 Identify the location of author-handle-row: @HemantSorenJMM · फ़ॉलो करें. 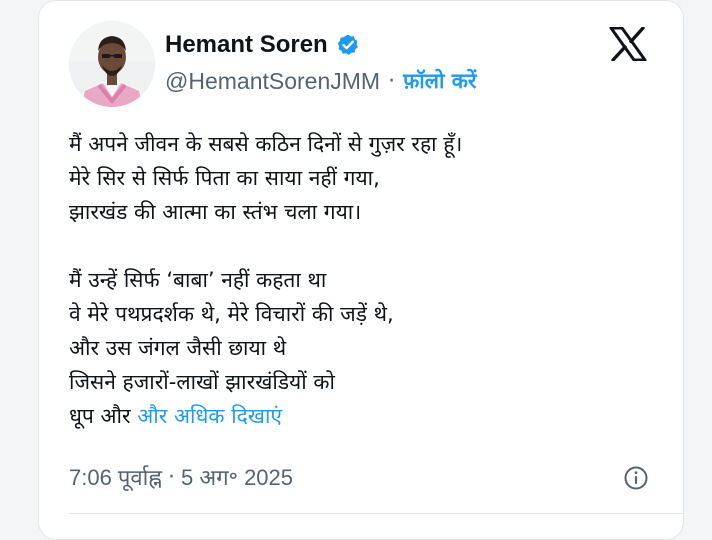
(320, 81).